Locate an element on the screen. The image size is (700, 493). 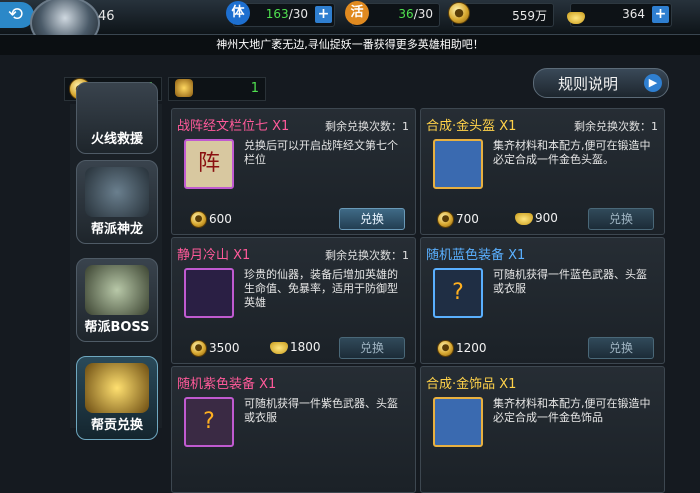
sidebar-item-dragon: 帮派神龙 is located at coordinates (117, 202).